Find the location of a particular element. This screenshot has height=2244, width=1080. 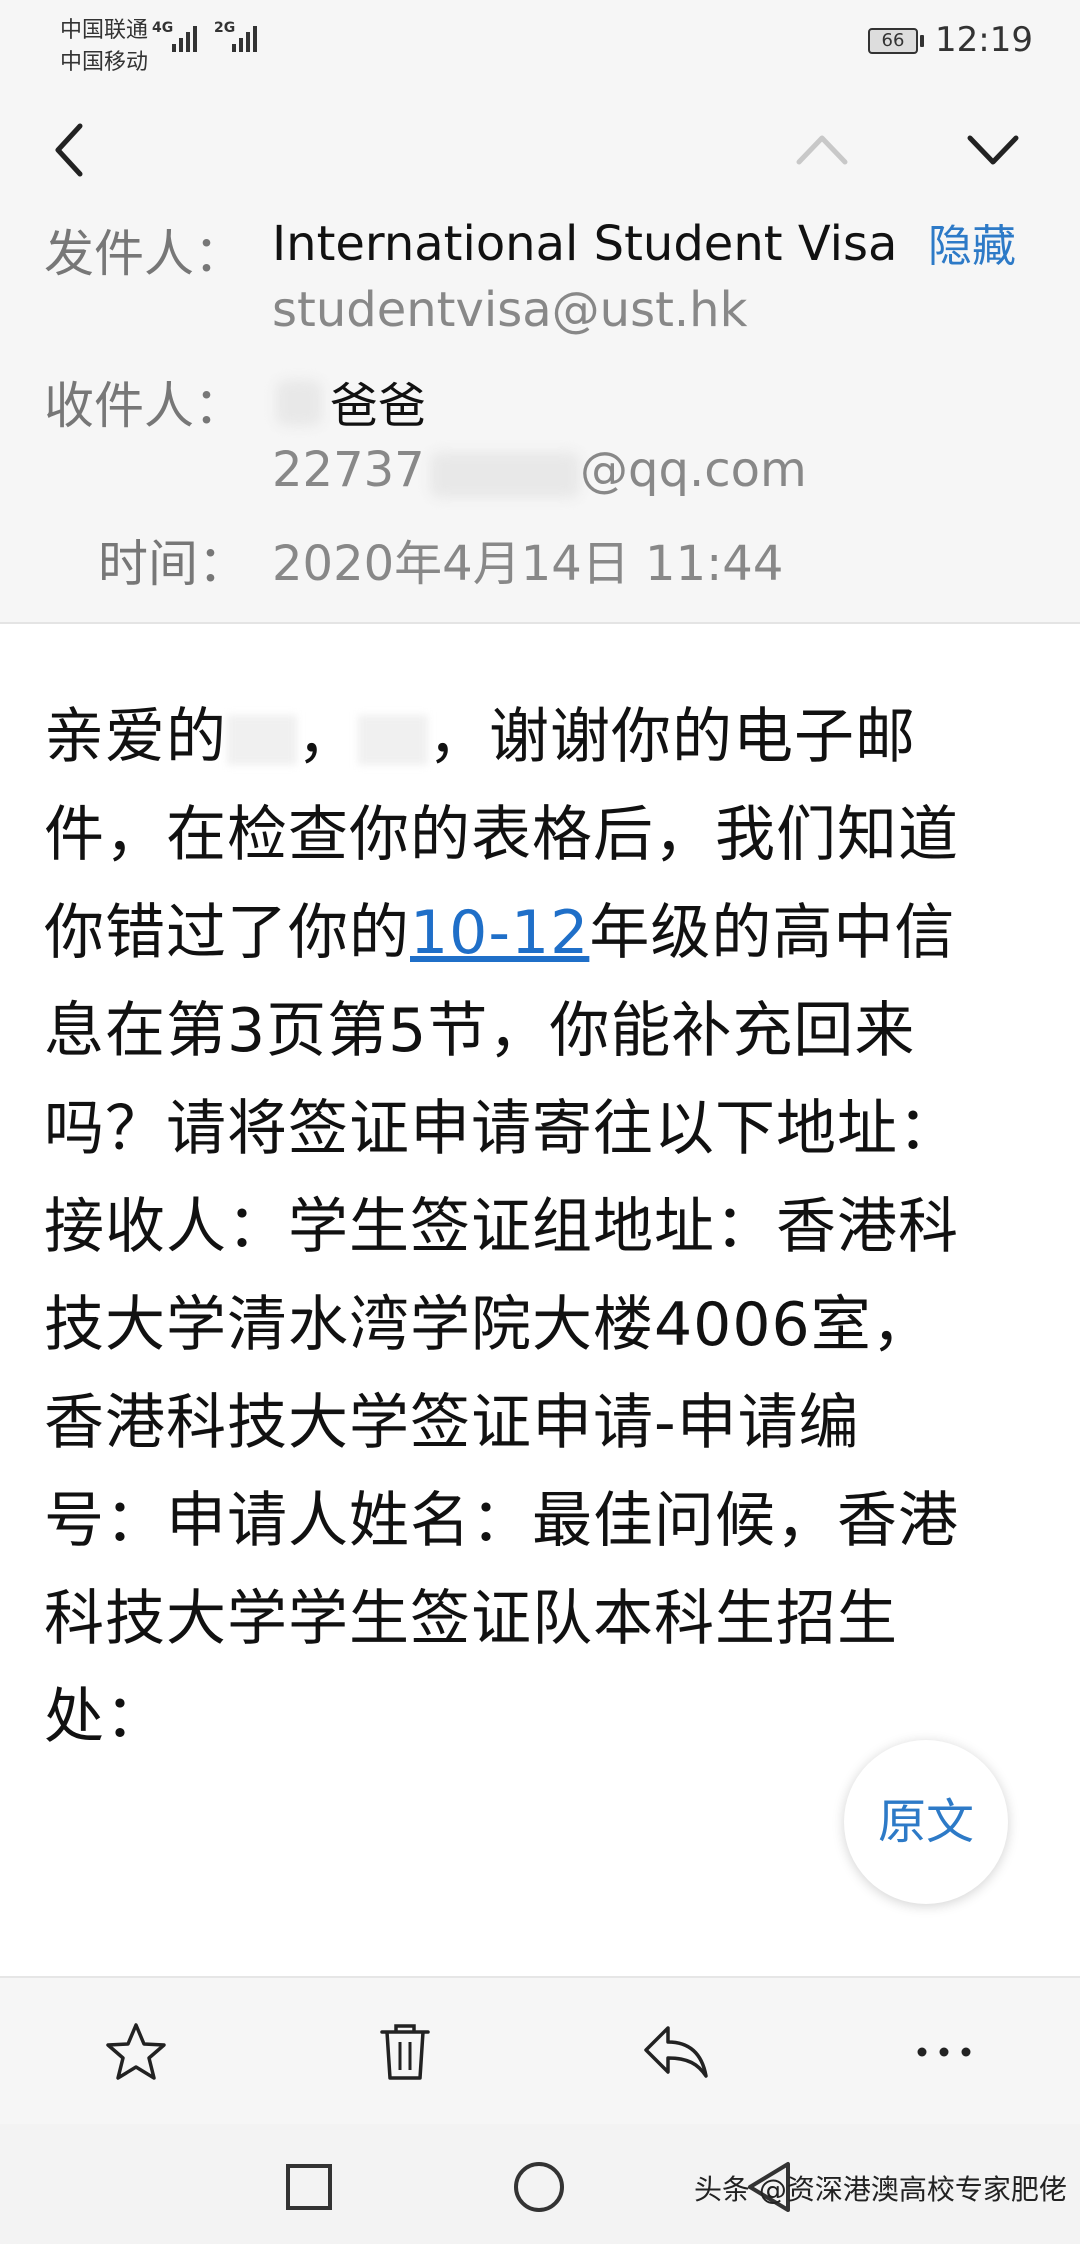

body-text-segment: 你错过了你的 is located at coordinates (227, 933).